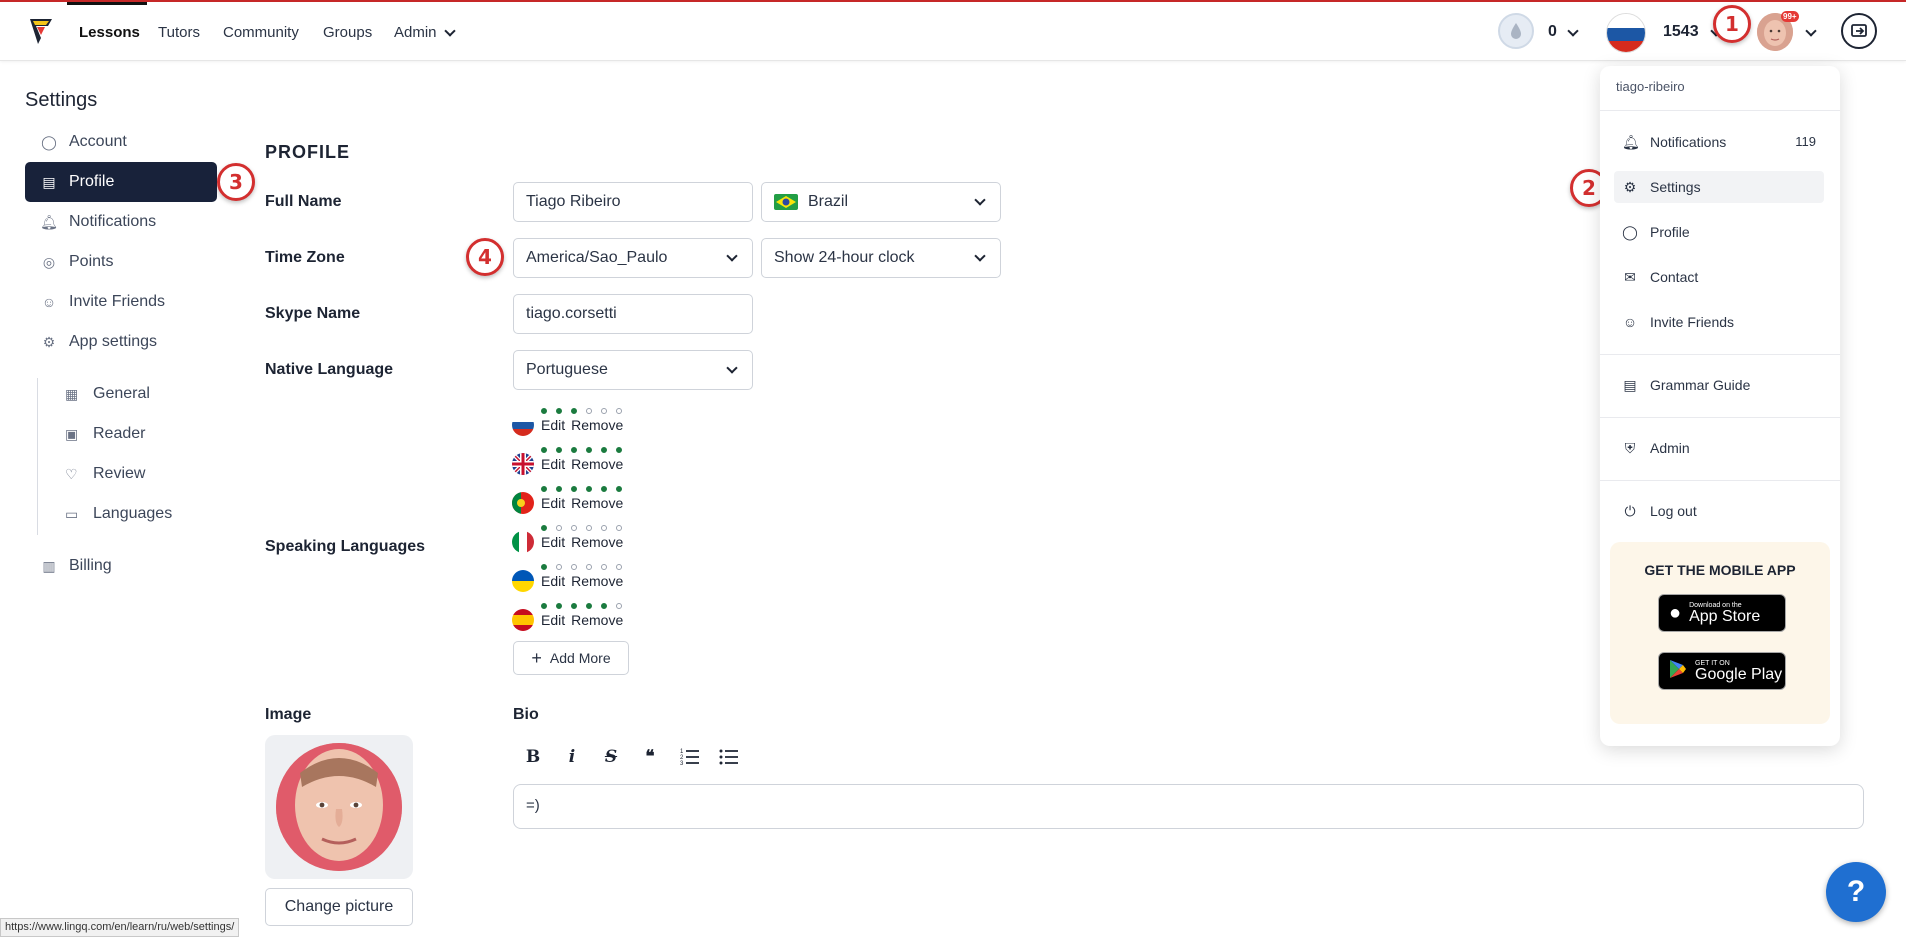  What do you see at coordinates (1674, 277) in the screenshot?
I see `menu-item-label: Contact` at bounding box center [1674, 277].